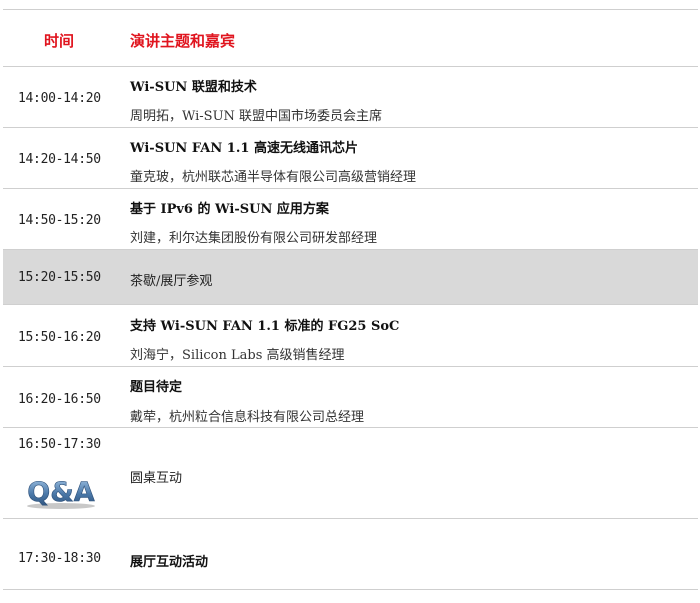 Image resolution: width=700 pixels, height=603 pixels. I want to click on session-time: 14:00-14:20, so click(59, 98).